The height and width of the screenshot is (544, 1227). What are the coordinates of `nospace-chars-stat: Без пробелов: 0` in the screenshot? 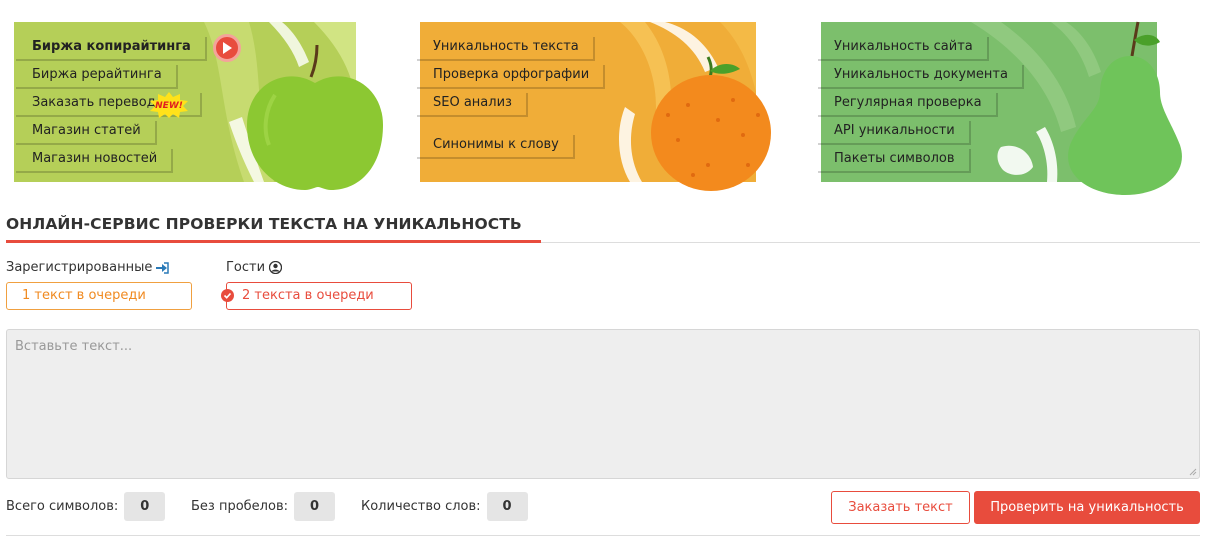 It's located at (263, 506).